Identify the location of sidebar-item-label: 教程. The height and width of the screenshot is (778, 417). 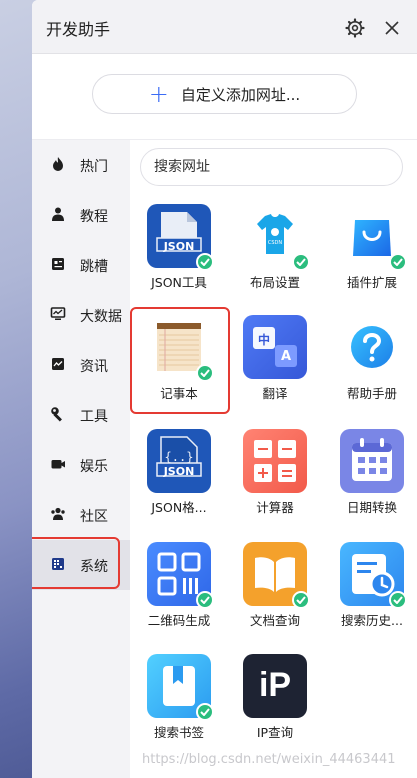
(94, 217).